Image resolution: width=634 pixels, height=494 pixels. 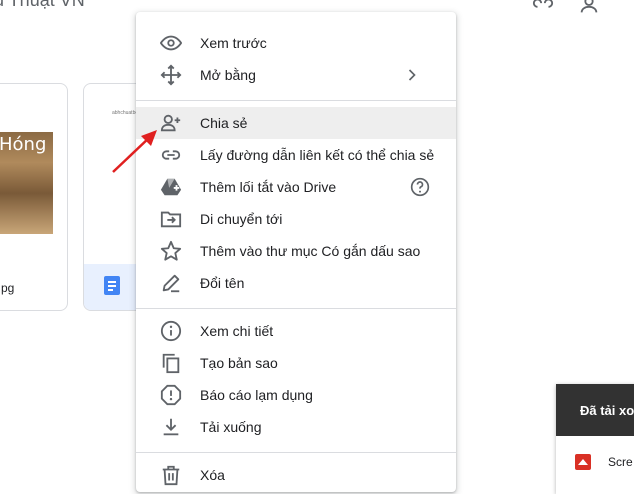 I want to click on menu-item-label: Di chuyển tới, so click(x=241, y=219).